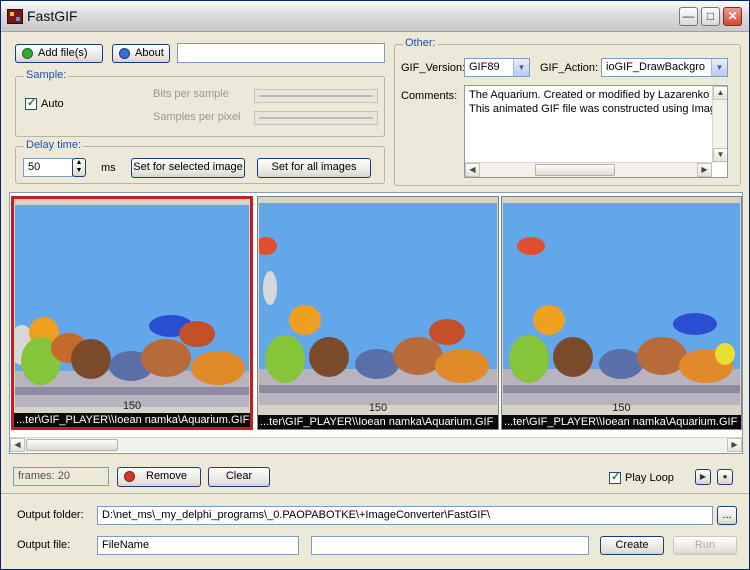 The image size is (750, 570). What do you see at coordinates (615, 477) in the screenshot?
I see `play-loop-checkbox` at bounding box center [615, 477].